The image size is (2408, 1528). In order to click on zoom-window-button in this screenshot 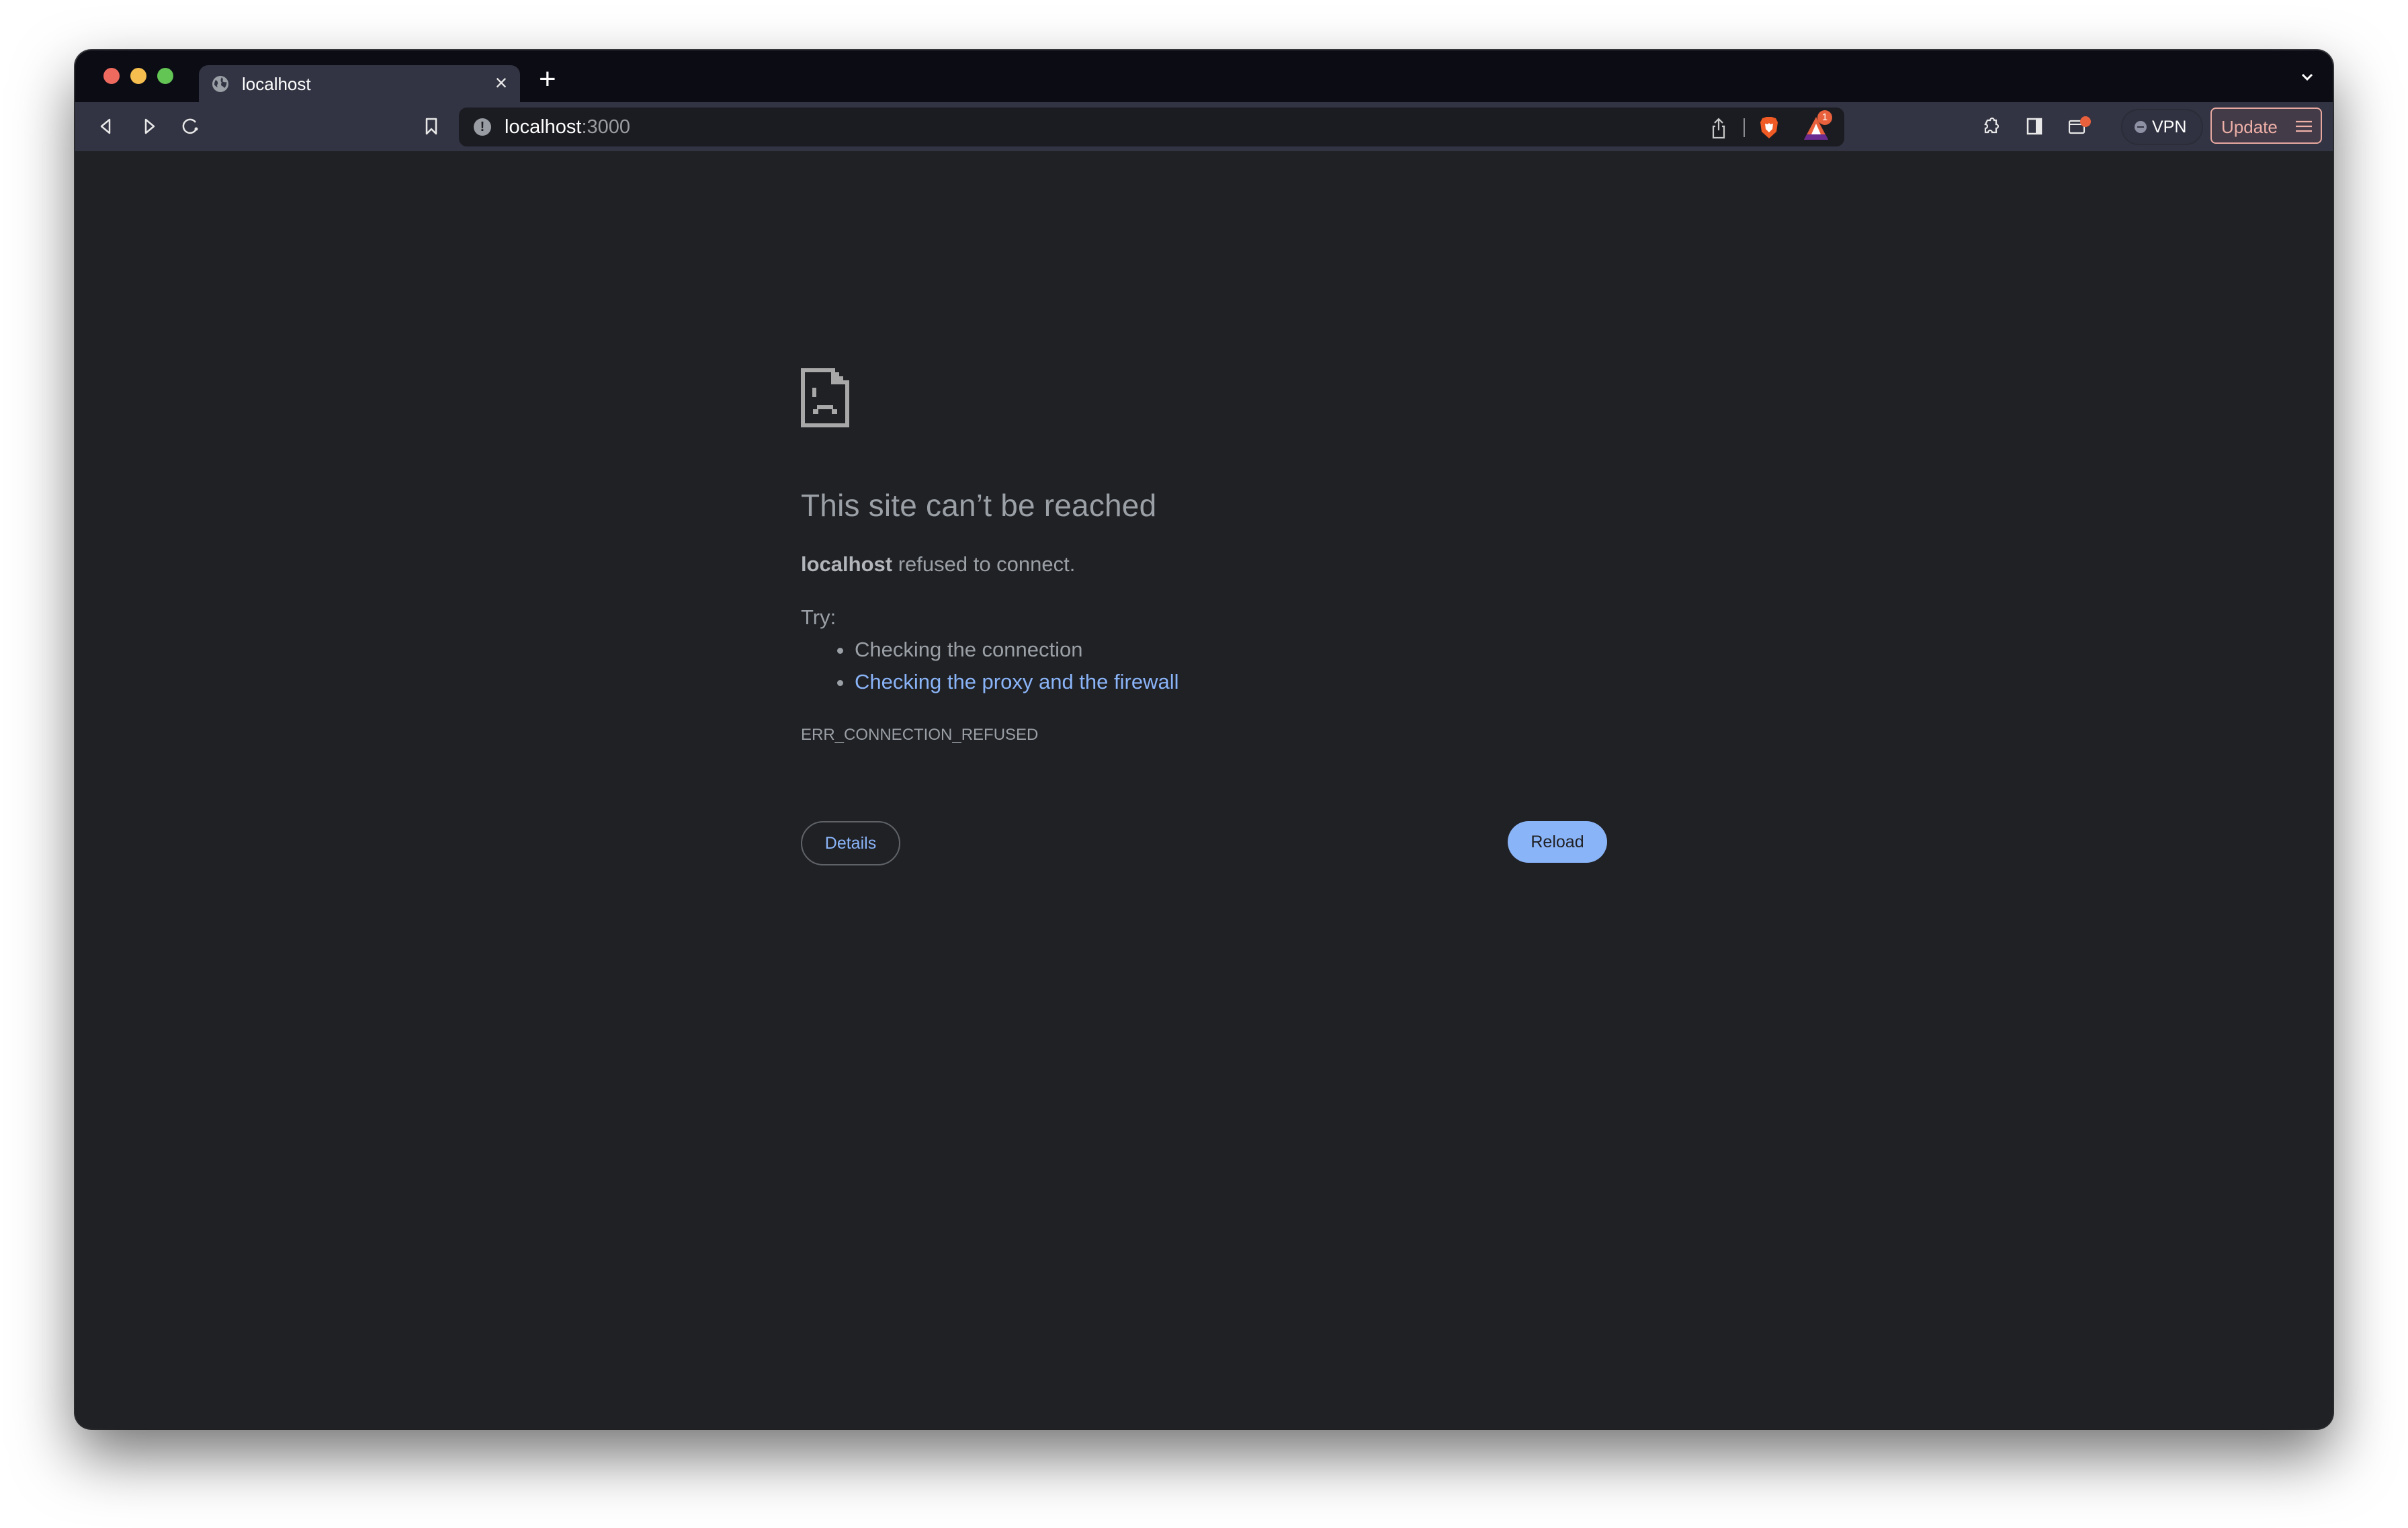, I will do `click(165, 76)`.